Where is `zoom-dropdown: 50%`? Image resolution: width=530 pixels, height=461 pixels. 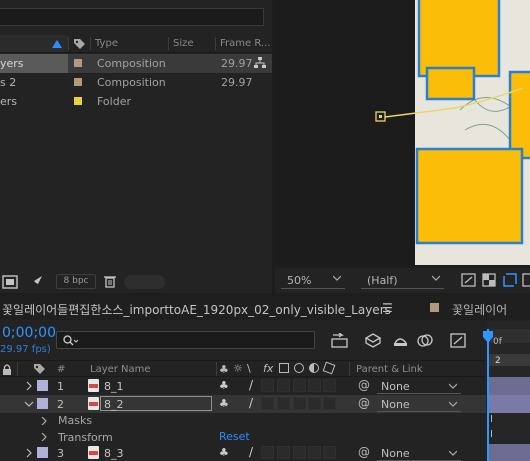 zoom-dropdown: 50% is located at coordinates (313, 280).